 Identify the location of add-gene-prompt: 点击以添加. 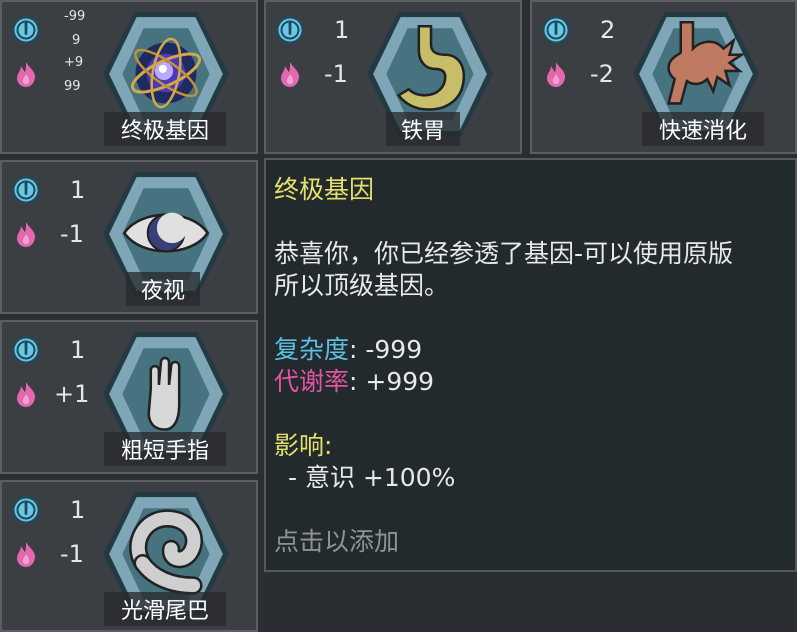
(530, 542).